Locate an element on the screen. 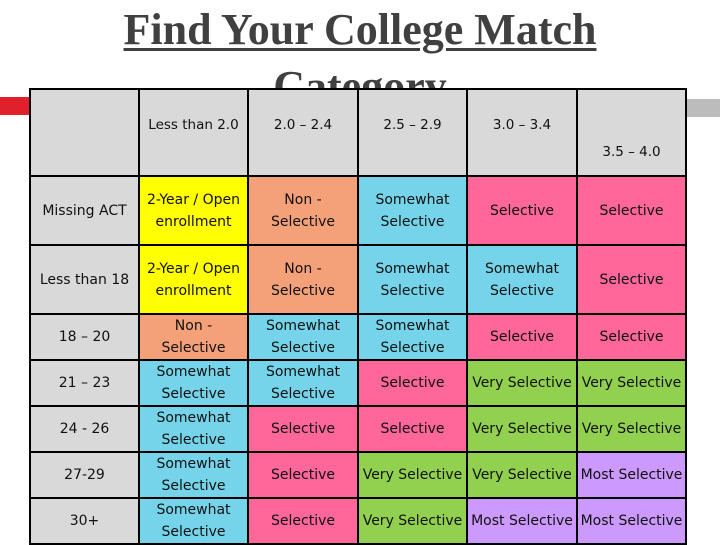  header-label: Less than 2.0 is located at coordinates (193, 124).